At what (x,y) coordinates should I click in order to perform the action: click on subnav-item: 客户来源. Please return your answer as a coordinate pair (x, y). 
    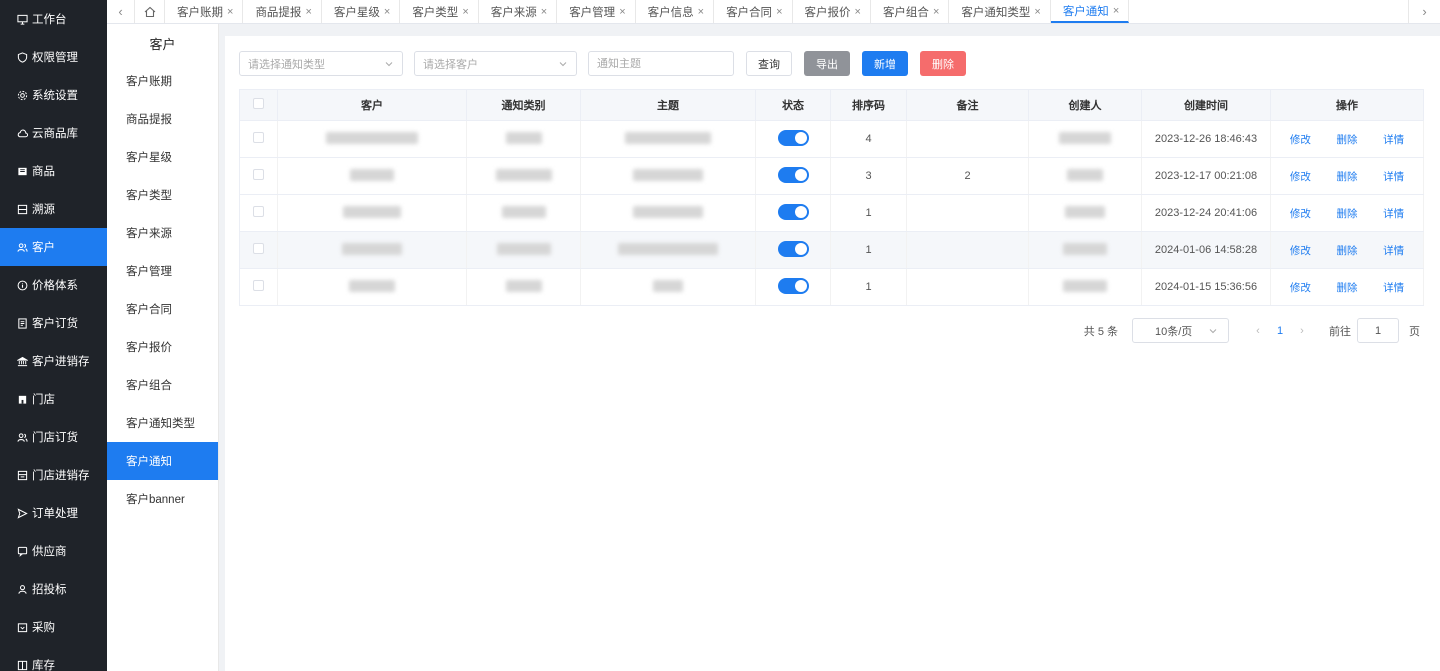
    Looking at the image, I should click on (162, 233).